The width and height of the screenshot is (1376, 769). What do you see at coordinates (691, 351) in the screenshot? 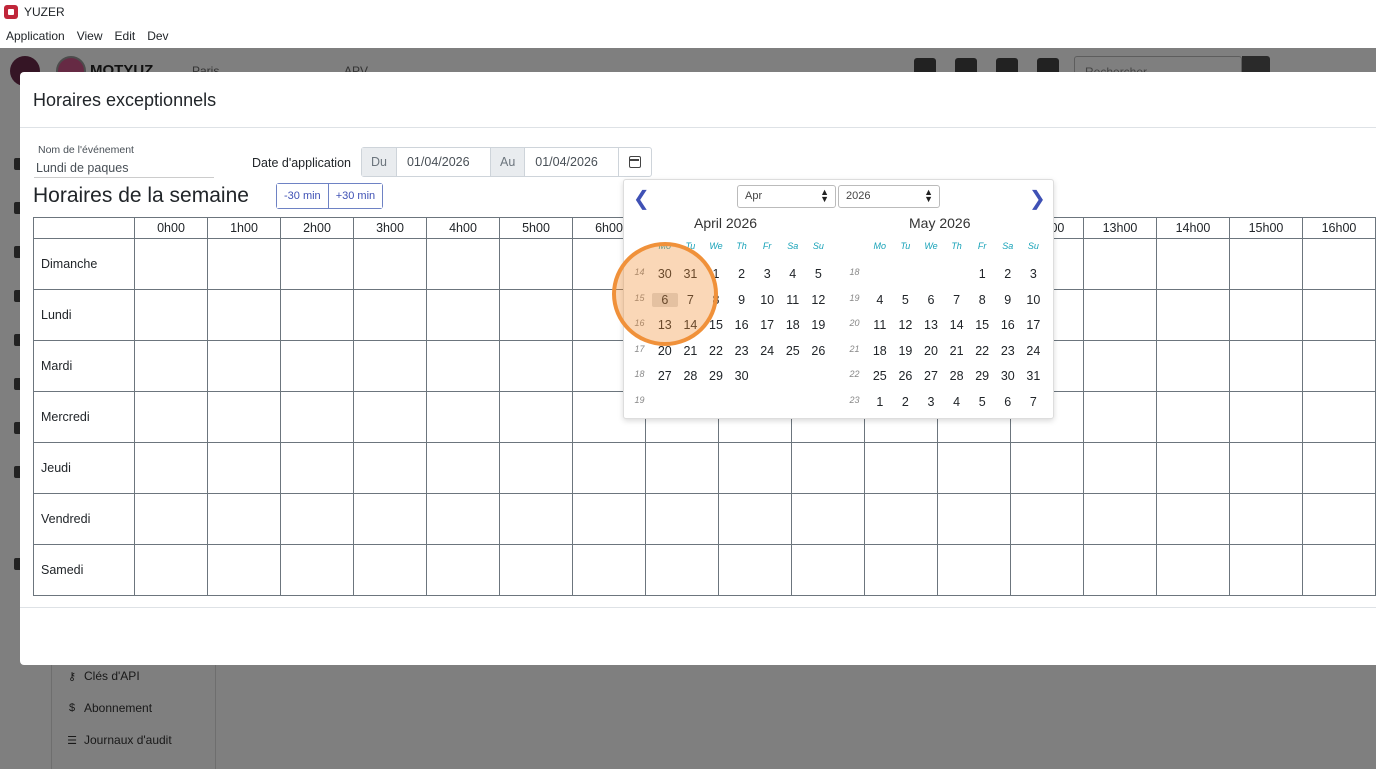
I see `day-cell: 21` at bounding box center [691, 351].